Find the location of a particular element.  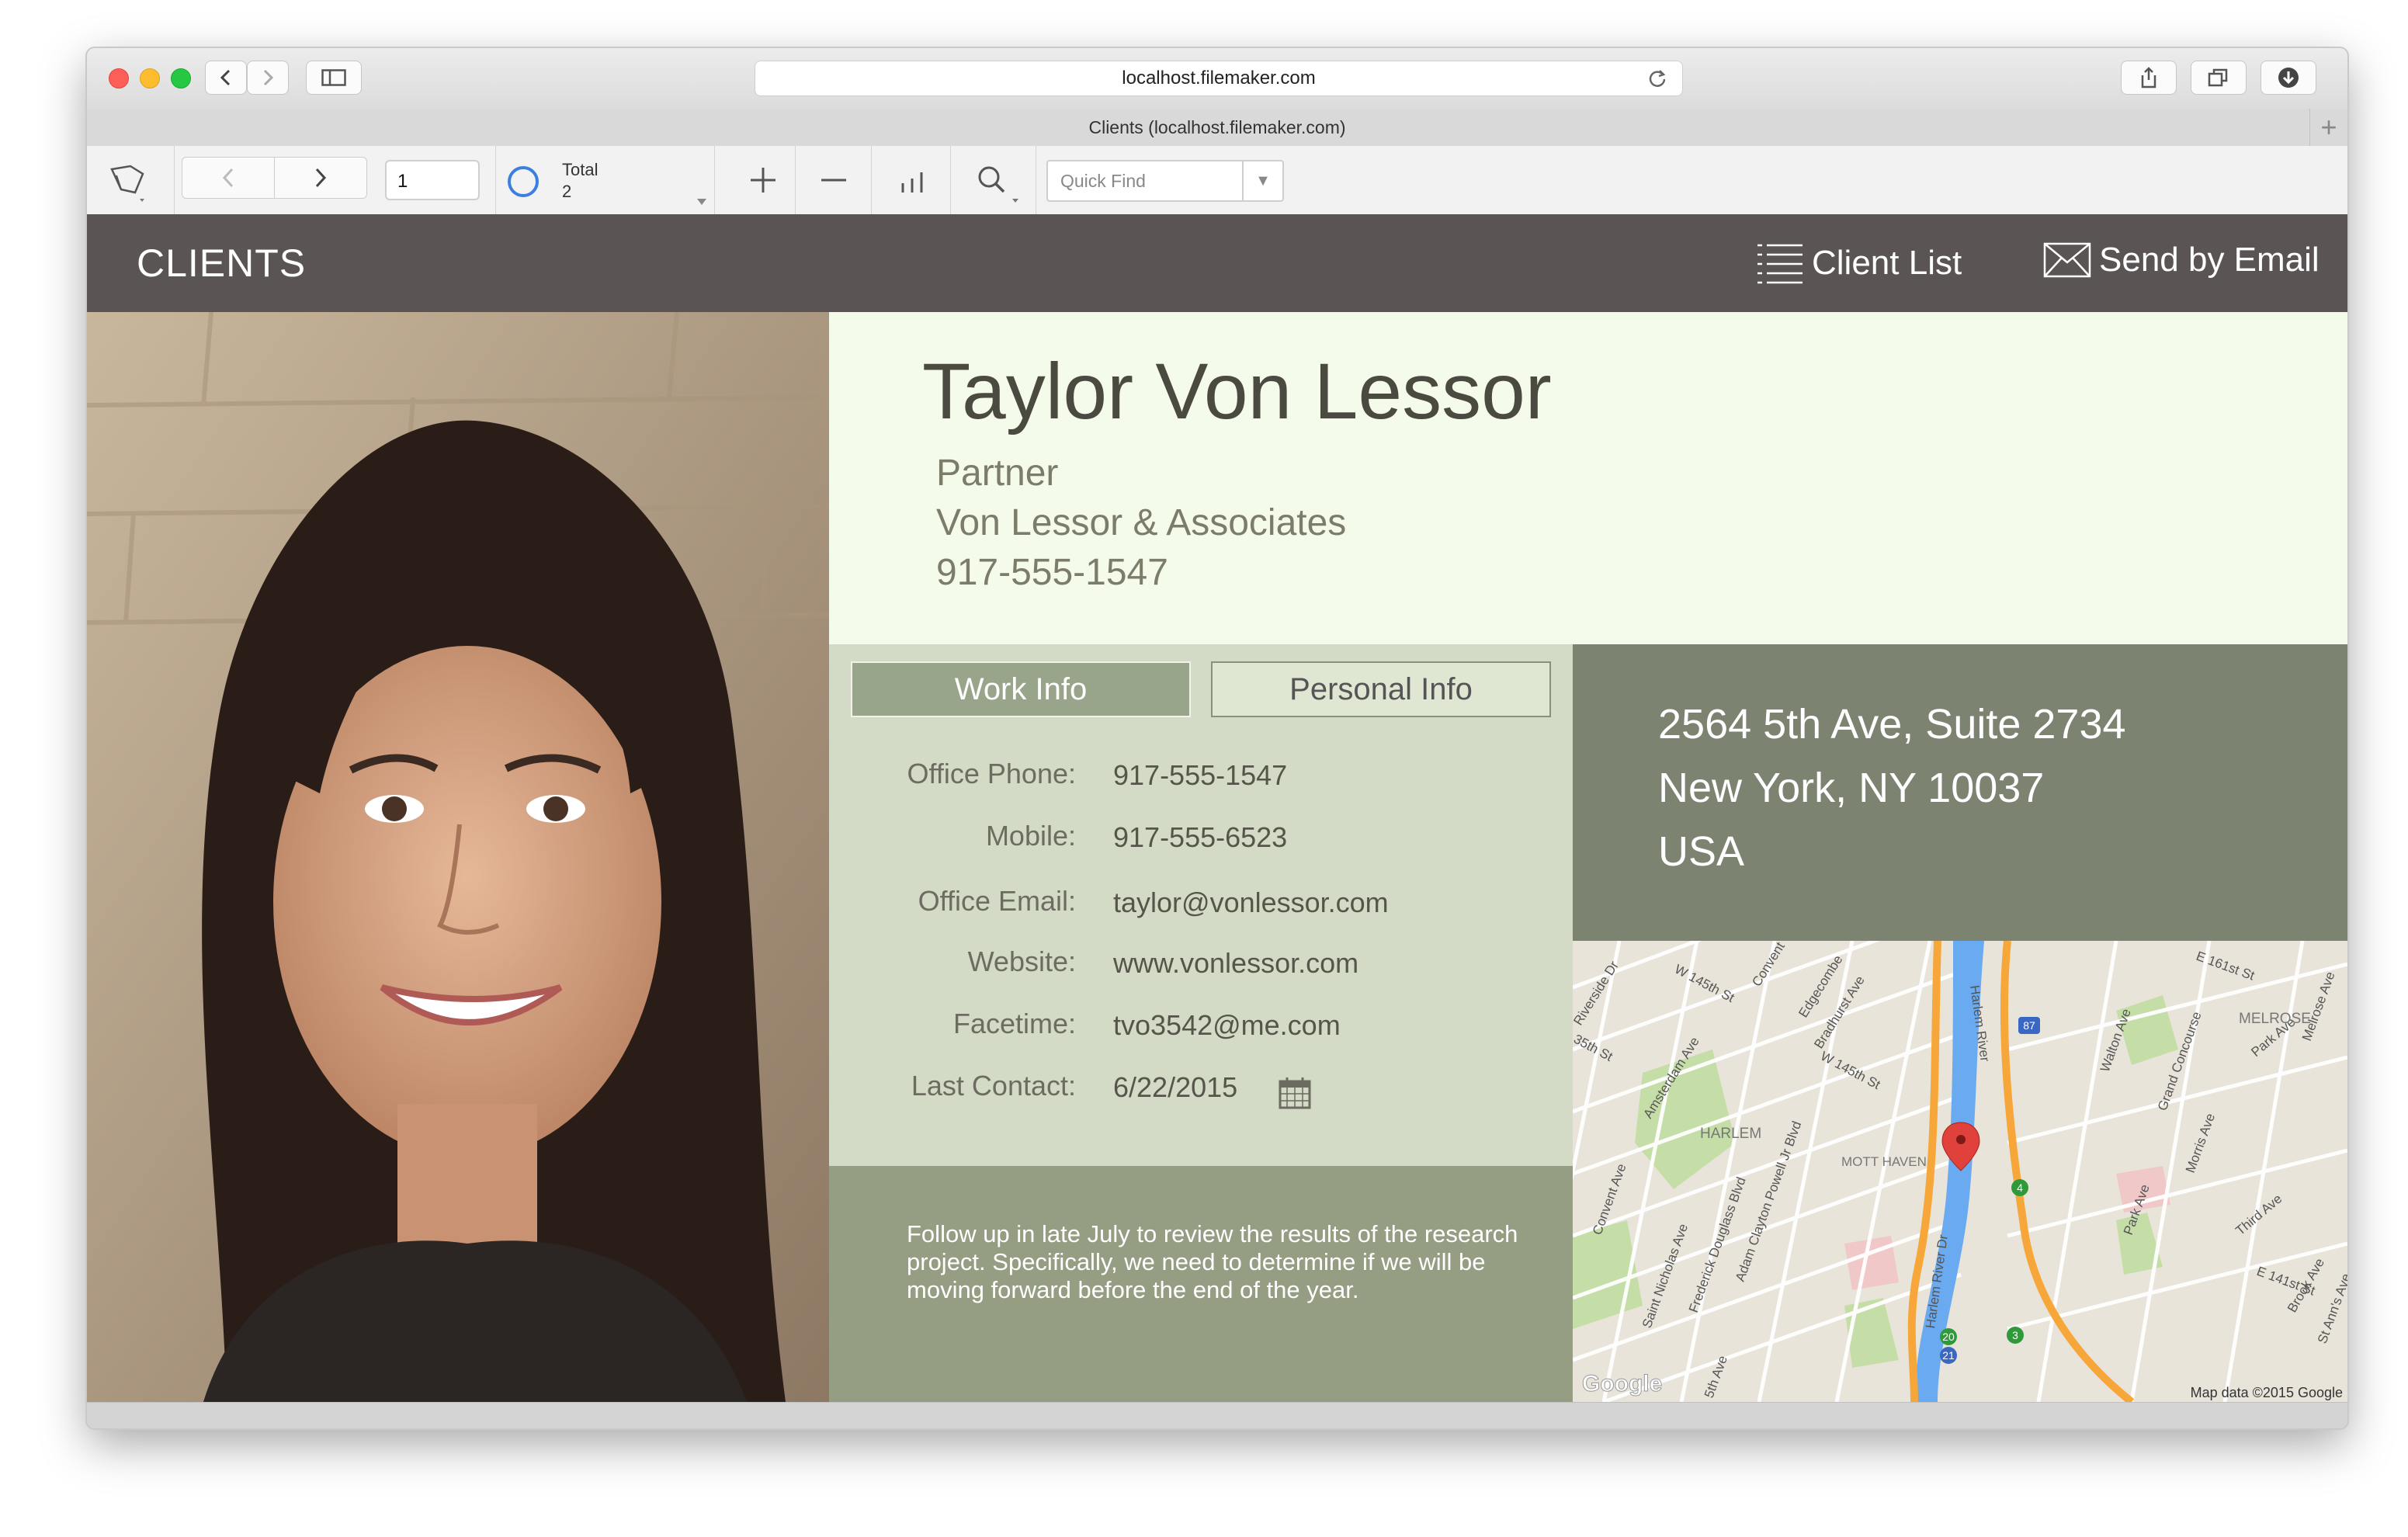

minus-icon is located at coordinates (833, 180).